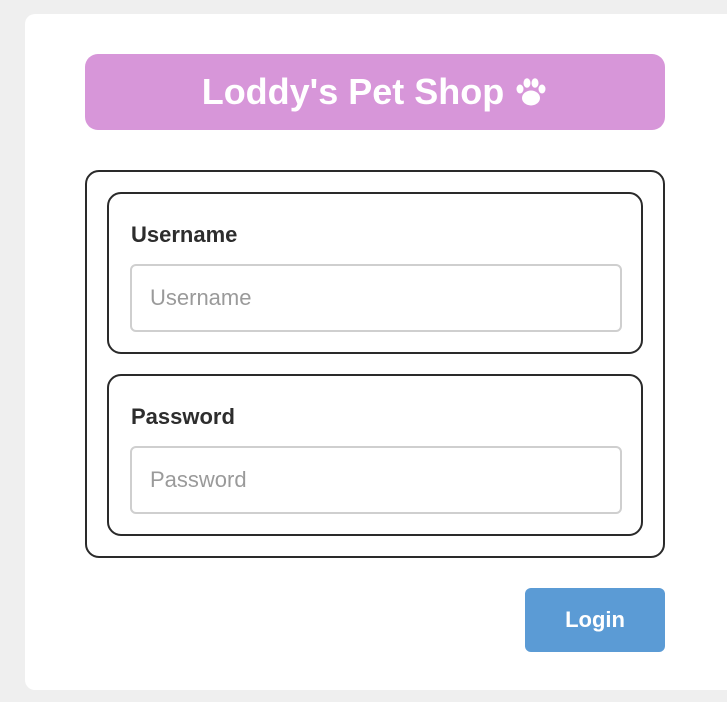 The width and height of the screenshot is (727, 702). What do you see at coordinates (183, 416) in the screenshot?
I see `password-label: Password` at bounding box center [183, 416].